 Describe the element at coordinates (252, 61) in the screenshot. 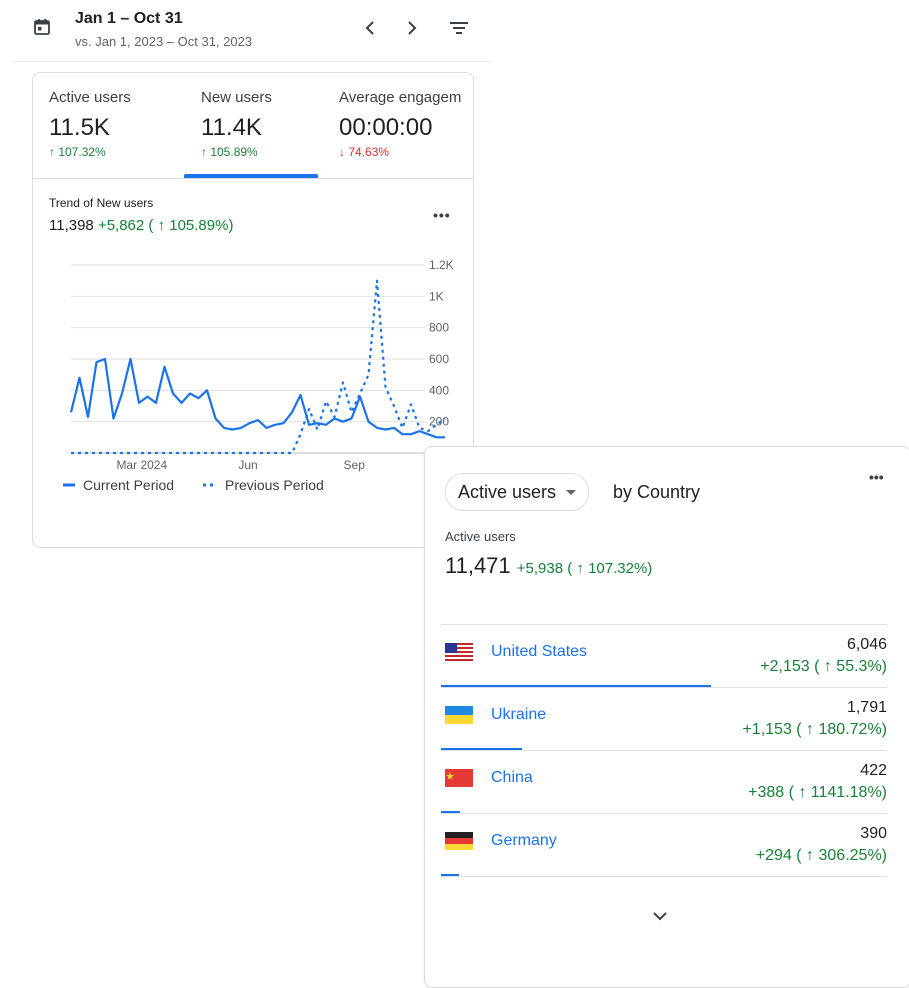

I see `header-divider` at that location.